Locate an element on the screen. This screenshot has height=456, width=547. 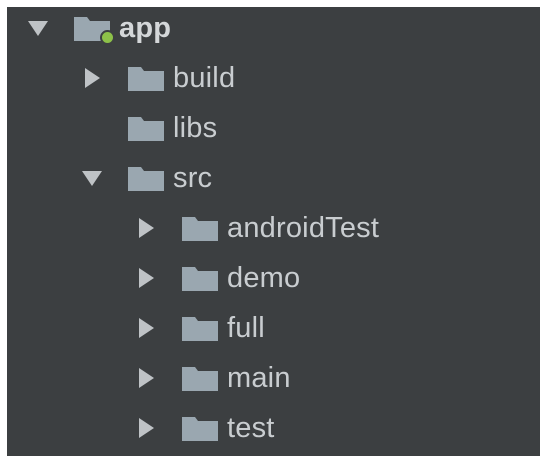
tree-node-label: app is located at coordinates (145, 27).